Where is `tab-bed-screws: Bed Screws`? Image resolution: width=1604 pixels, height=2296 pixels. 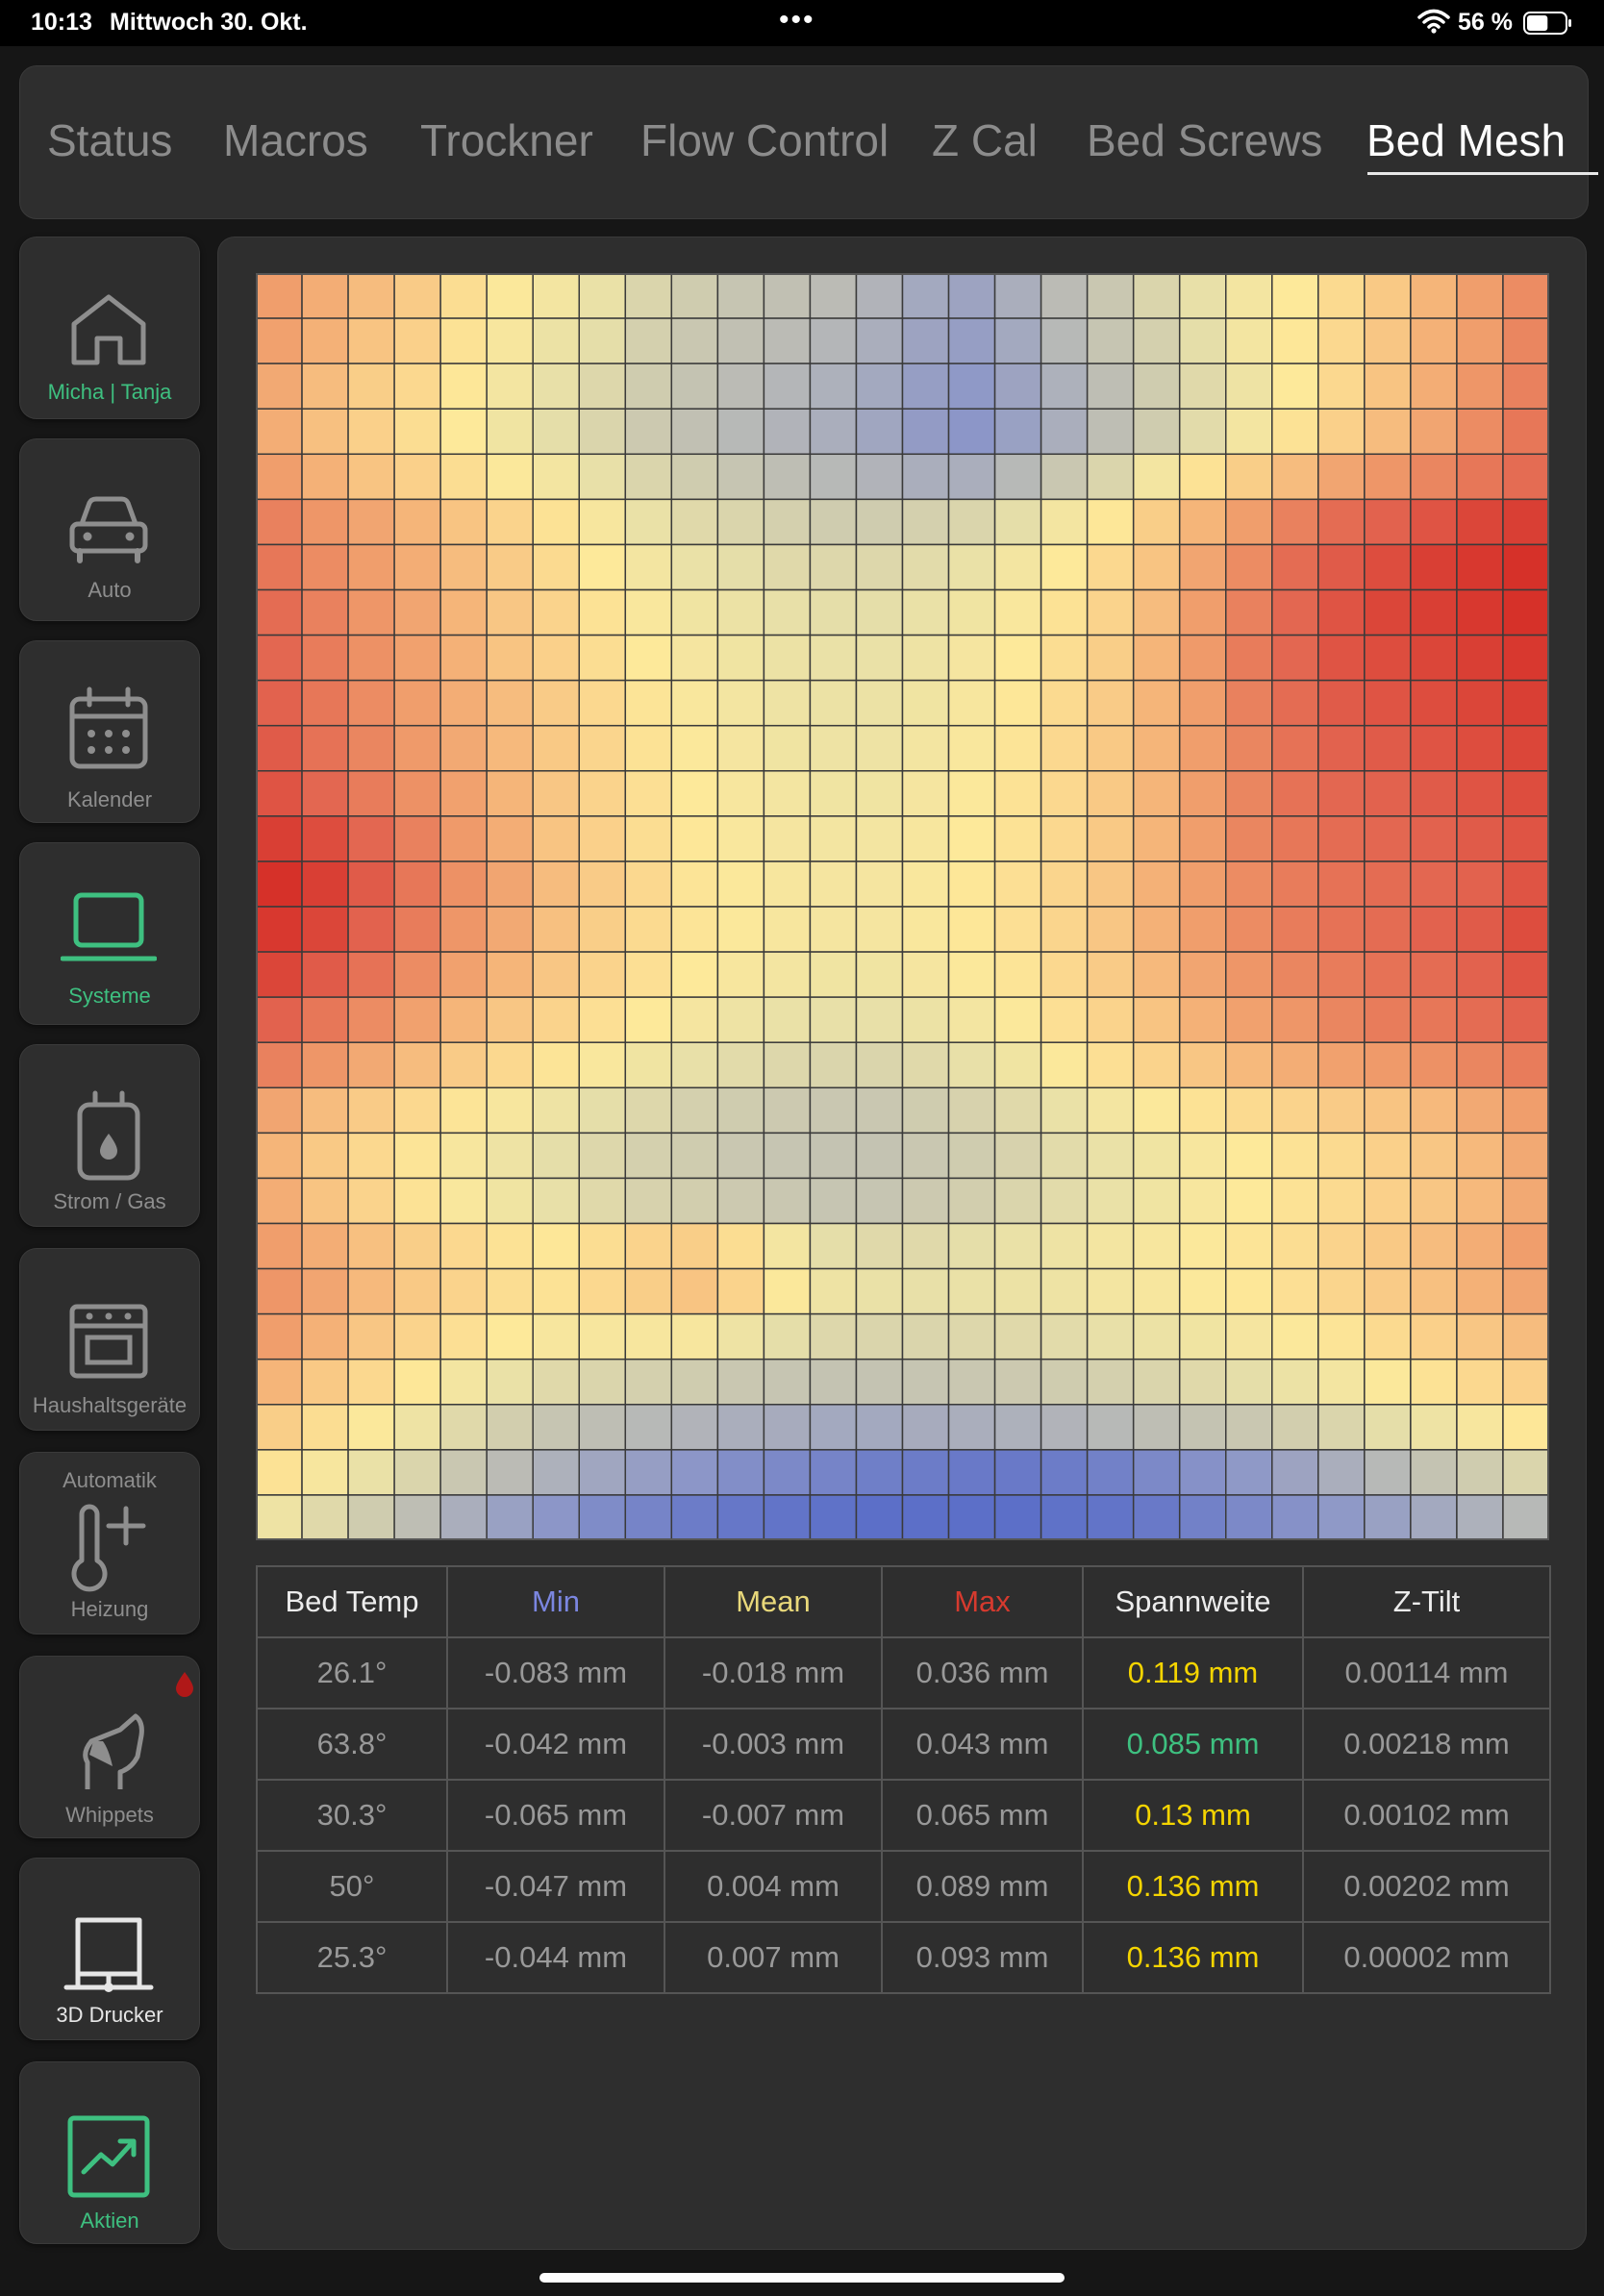
tab-bed-screws: Bed Screws is located at coordinates (1204, 140).